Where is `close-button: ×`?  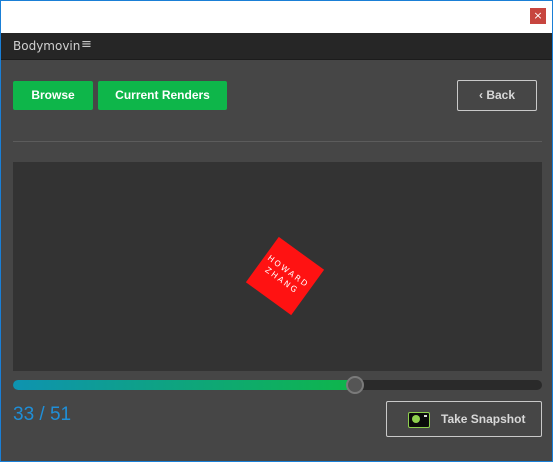 close-button: × is located at coordinates (538, 16).